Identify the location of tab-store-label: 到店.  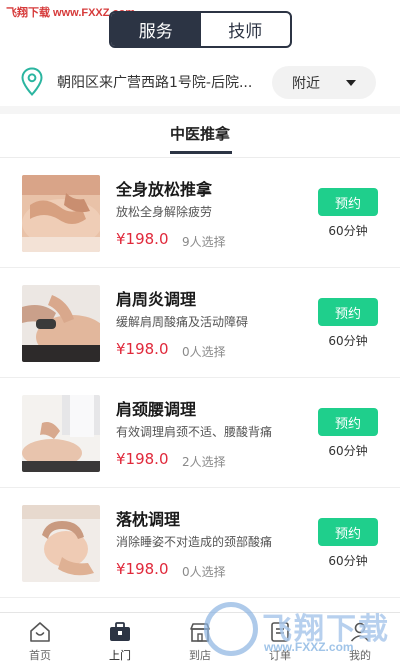
(200, 655).